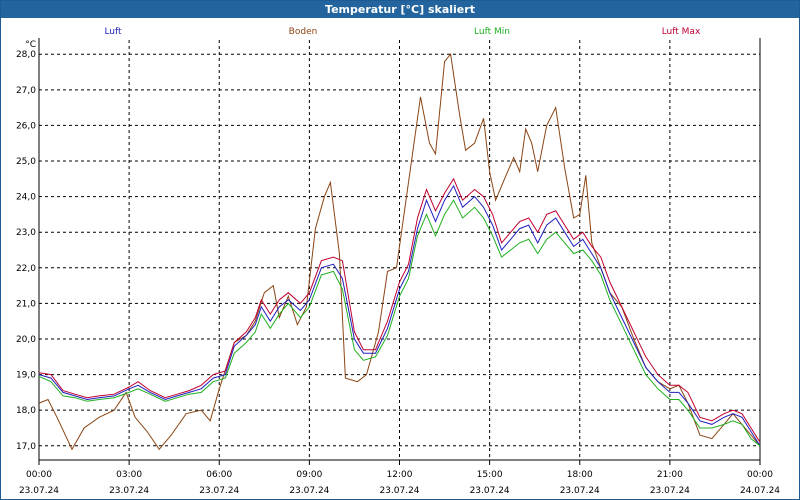  Describe the element at coordinates (113, 32) in the screenshot. I see `legend-entry: Luft` at that location.